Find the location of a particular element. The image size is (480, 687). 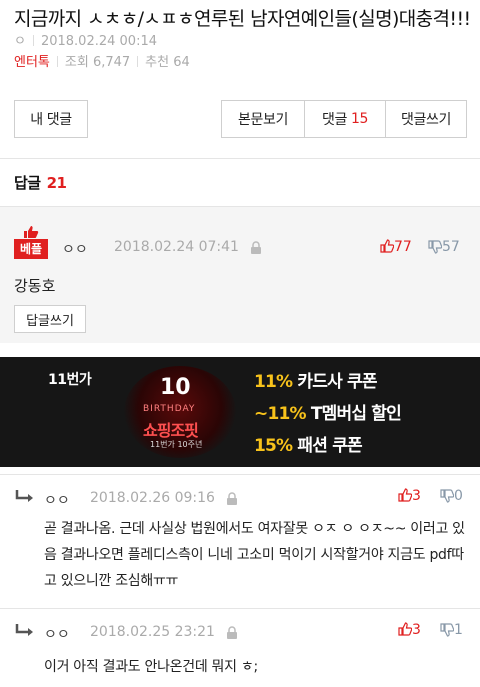

banner-badge-number: 10 is located at coordinates (175, 387).